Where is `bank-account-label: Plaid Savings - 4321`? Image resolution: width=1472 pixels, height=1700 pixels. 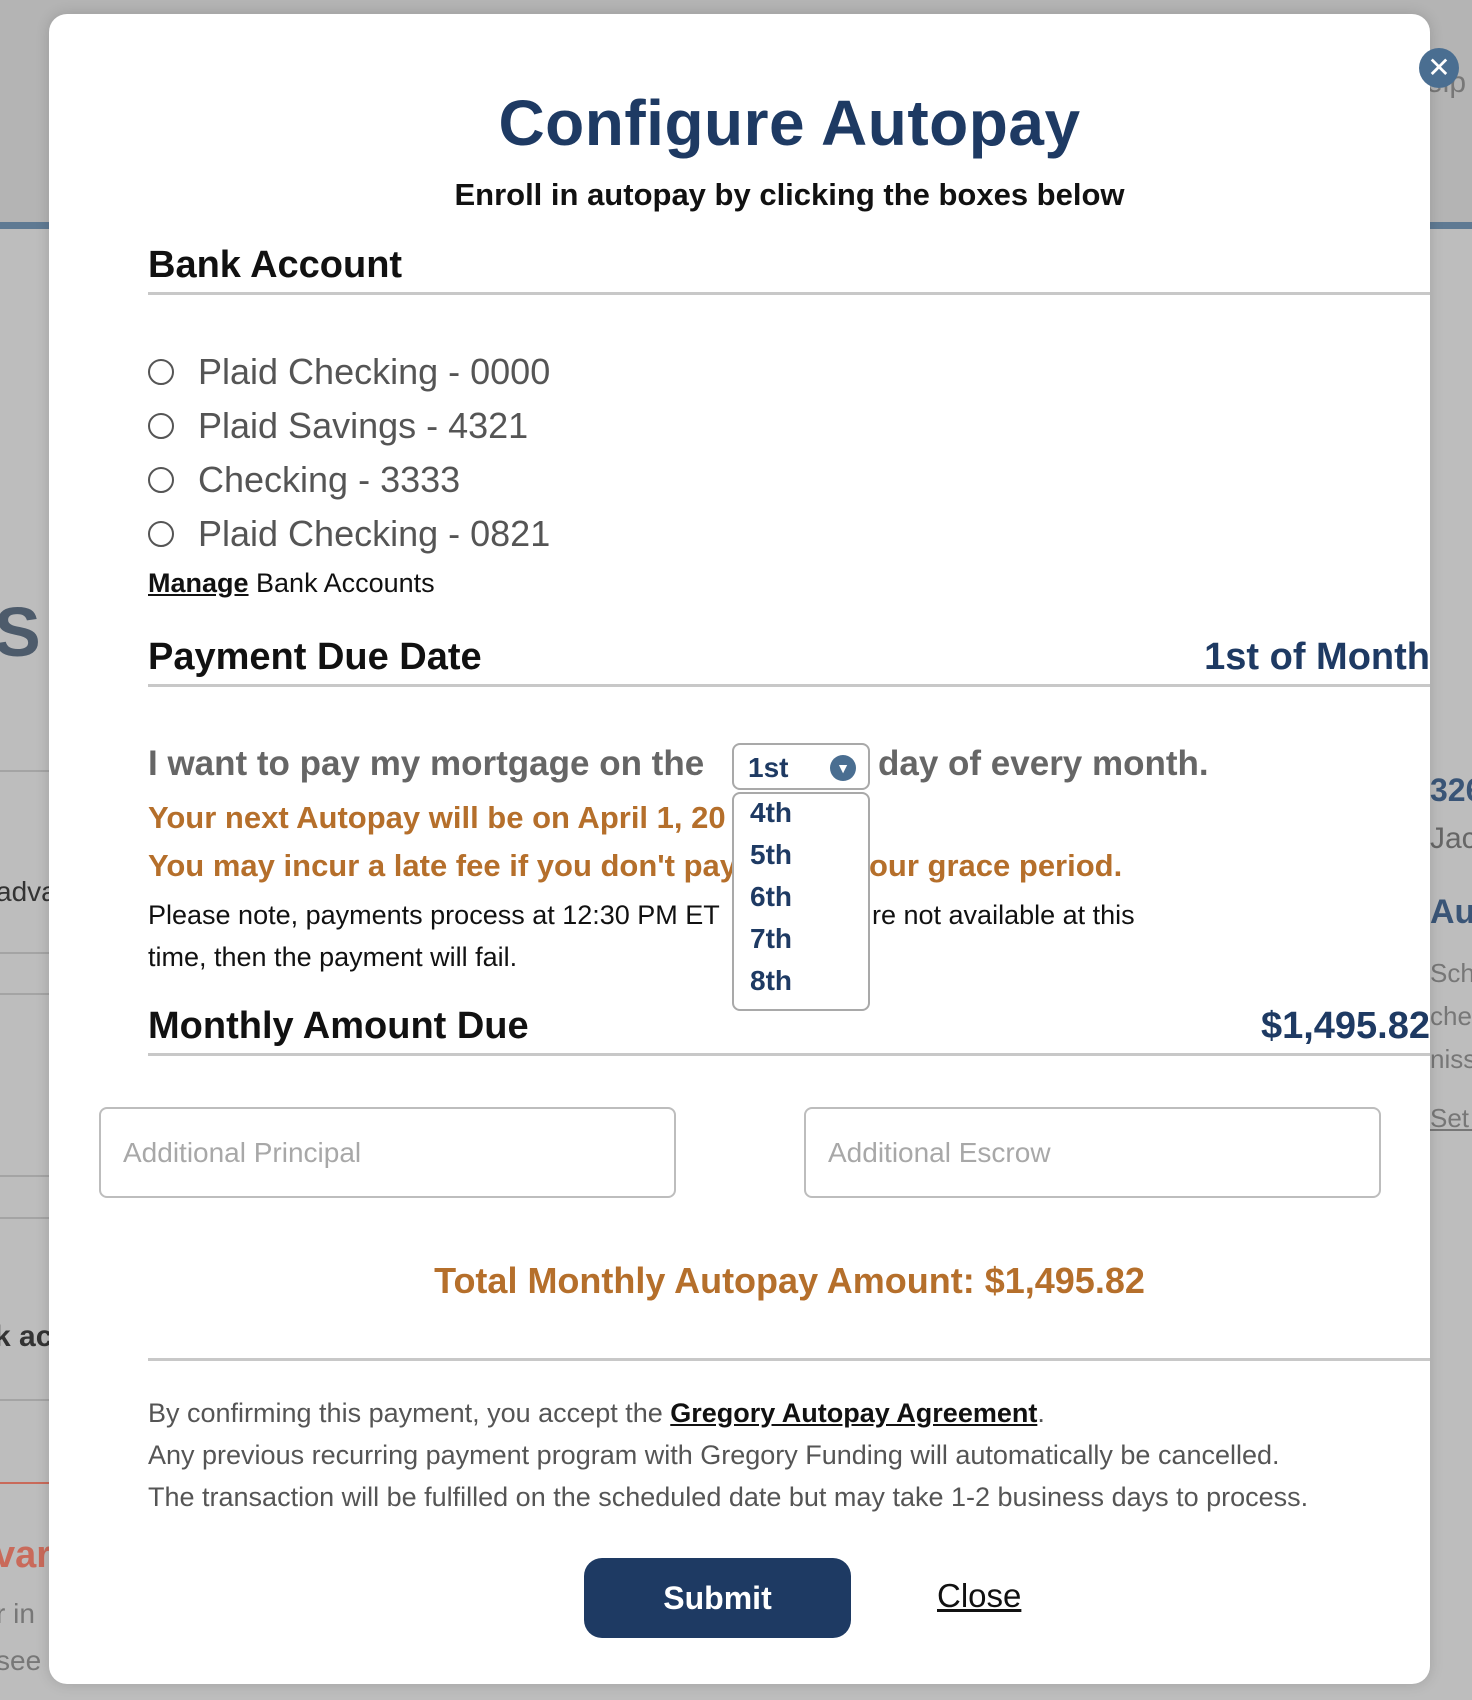 bank-account-label: Plaid Savings - 4321 is located at coordinates (363, 425).